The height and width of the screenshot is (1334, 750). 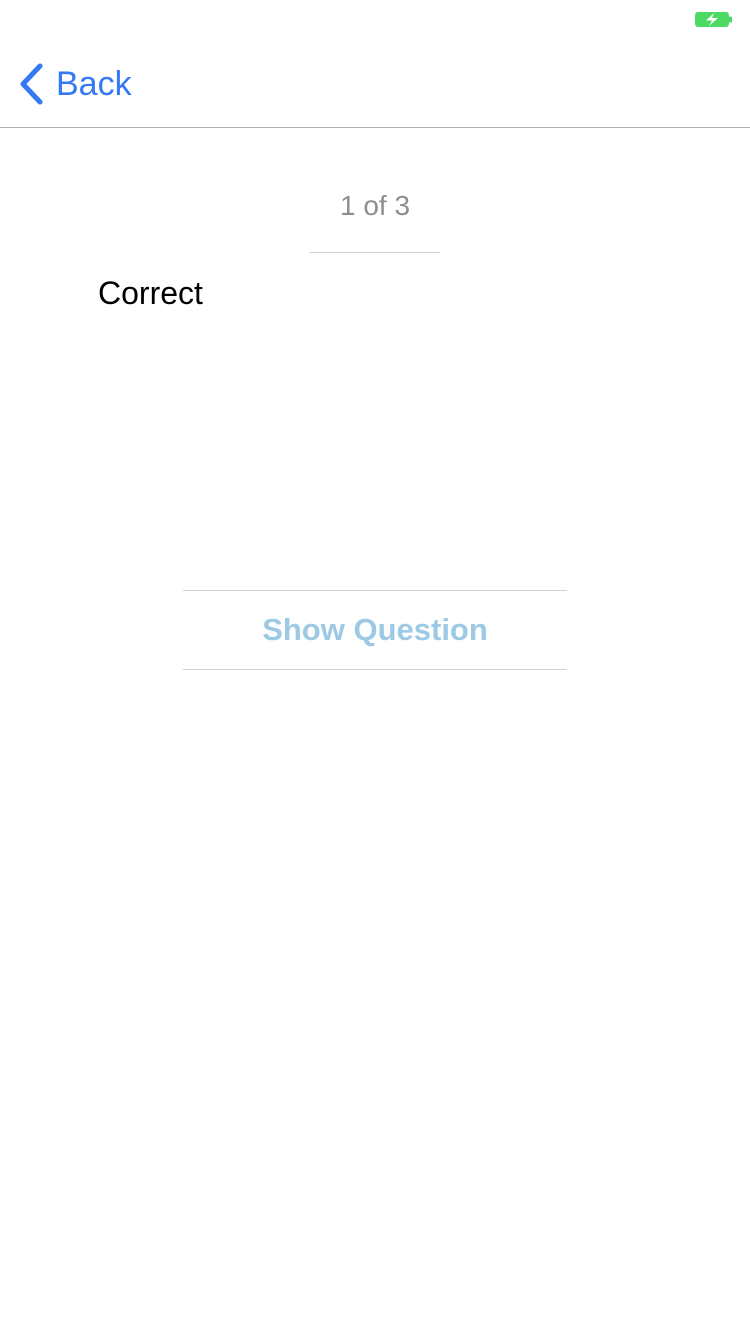 I want to click on back-button: Back, so click(x=75, y=84).